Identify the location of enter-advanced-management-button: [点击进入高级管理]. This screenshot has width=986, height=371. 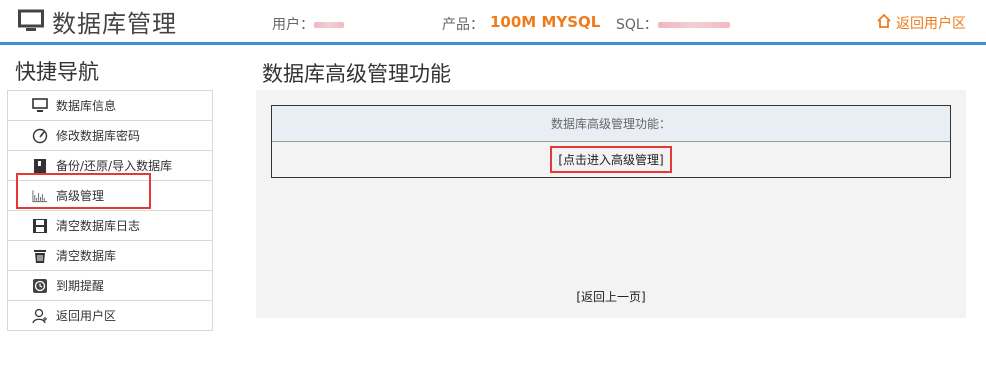
(611, 159).